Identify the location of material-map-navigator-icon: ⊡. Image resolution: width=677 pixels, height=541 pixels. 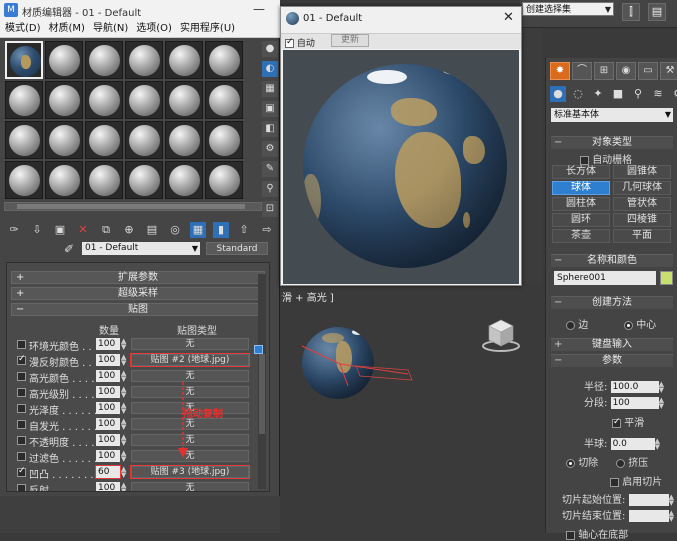
(270, 209).